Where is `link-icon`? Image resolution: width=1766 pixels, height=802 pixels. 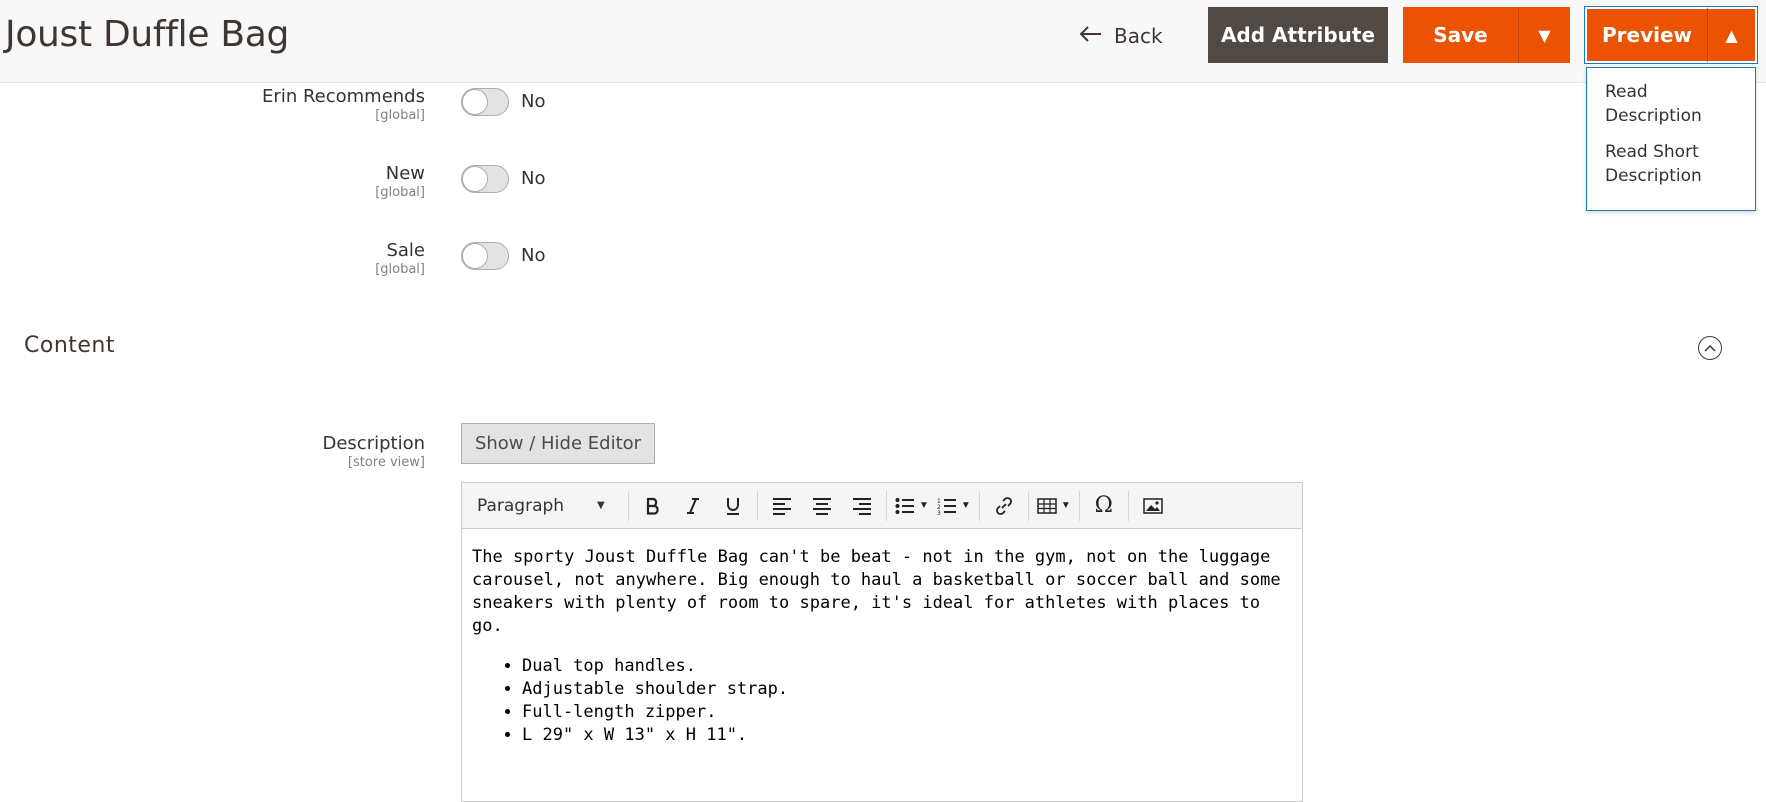 link-icon is located at coordinates (1004, 506).